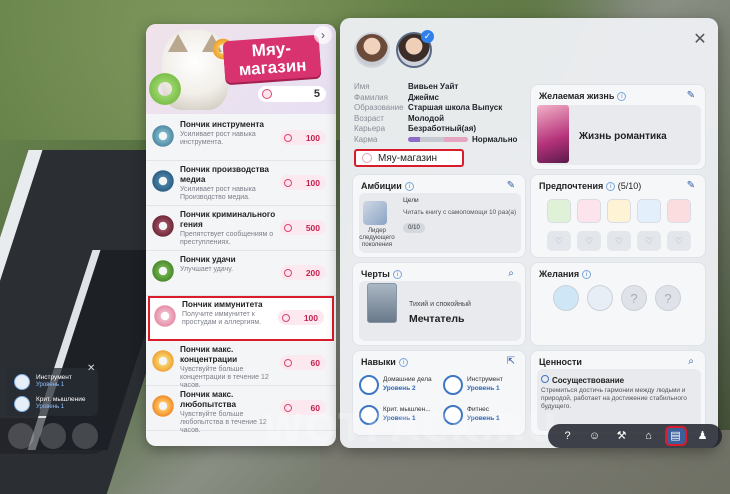  Describe the element at coordinates (511, 362) in the screenshot. I see `external-link-icon: ⇱` at that location.